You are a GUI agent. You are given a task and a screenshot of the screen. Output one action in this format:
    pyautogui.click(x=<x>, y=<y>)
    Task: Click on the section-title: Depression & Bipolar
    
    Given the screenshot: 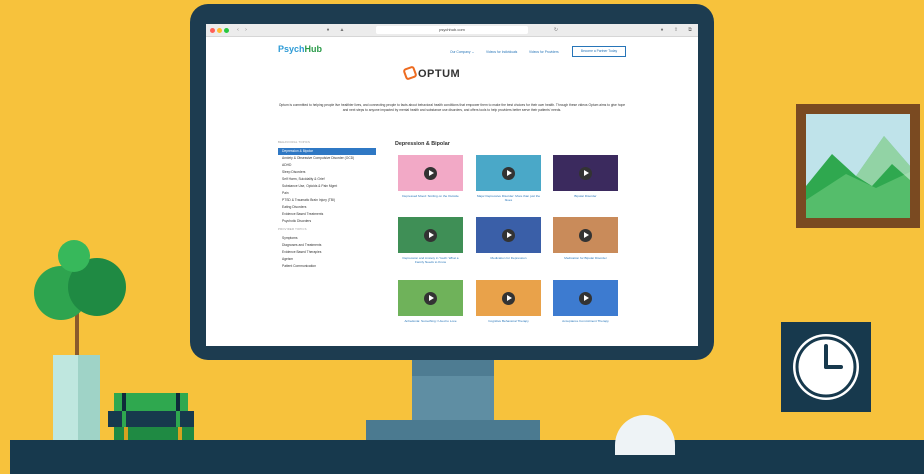 What is the action you would take?
    pyautogui.click(x=422, y=144)
    